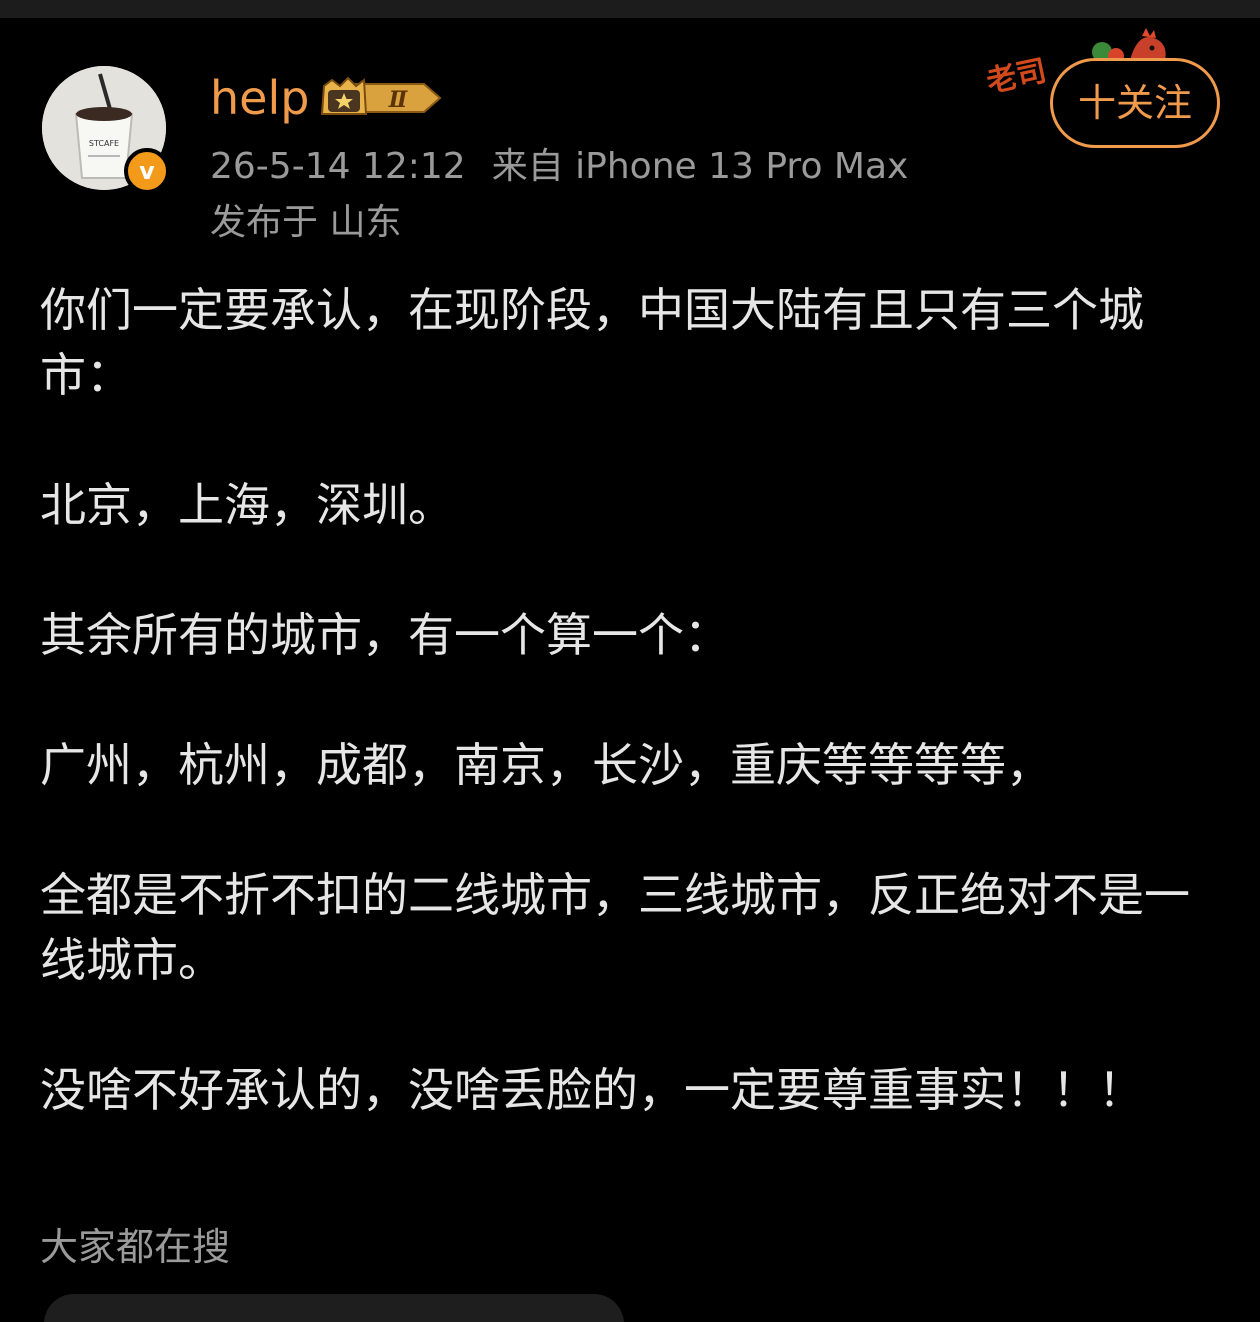  Describe the element at coordinates (1016, 77) in the screenshot. I see `sticker-label: 老司` at that location.